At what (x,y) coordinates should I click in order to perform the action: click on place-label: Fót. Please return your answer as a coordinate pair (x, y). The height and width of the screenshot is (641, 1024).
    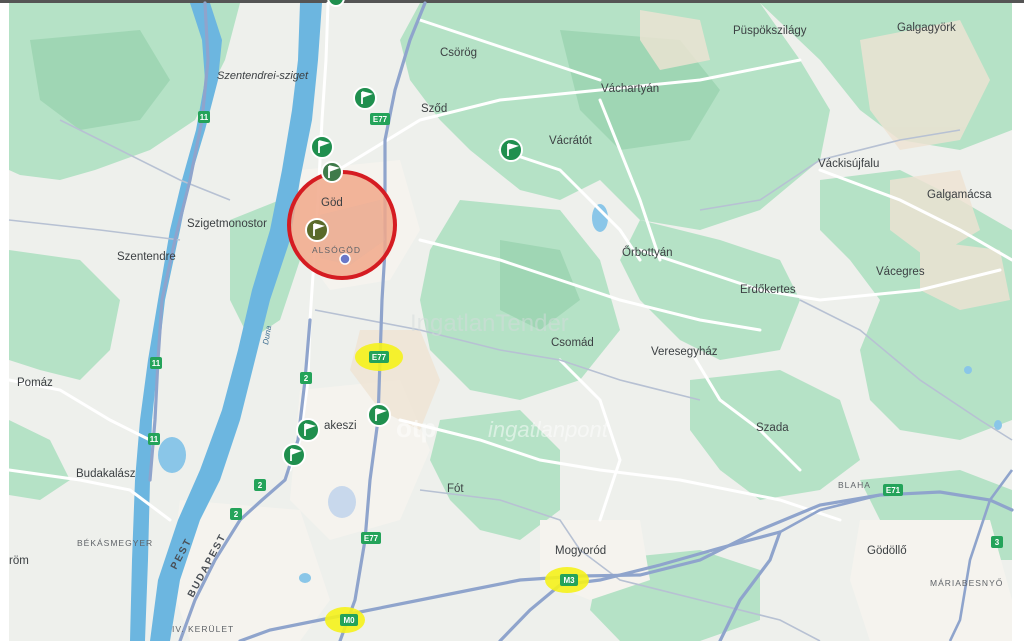
    Looking at the image, I should click on (455, 489).